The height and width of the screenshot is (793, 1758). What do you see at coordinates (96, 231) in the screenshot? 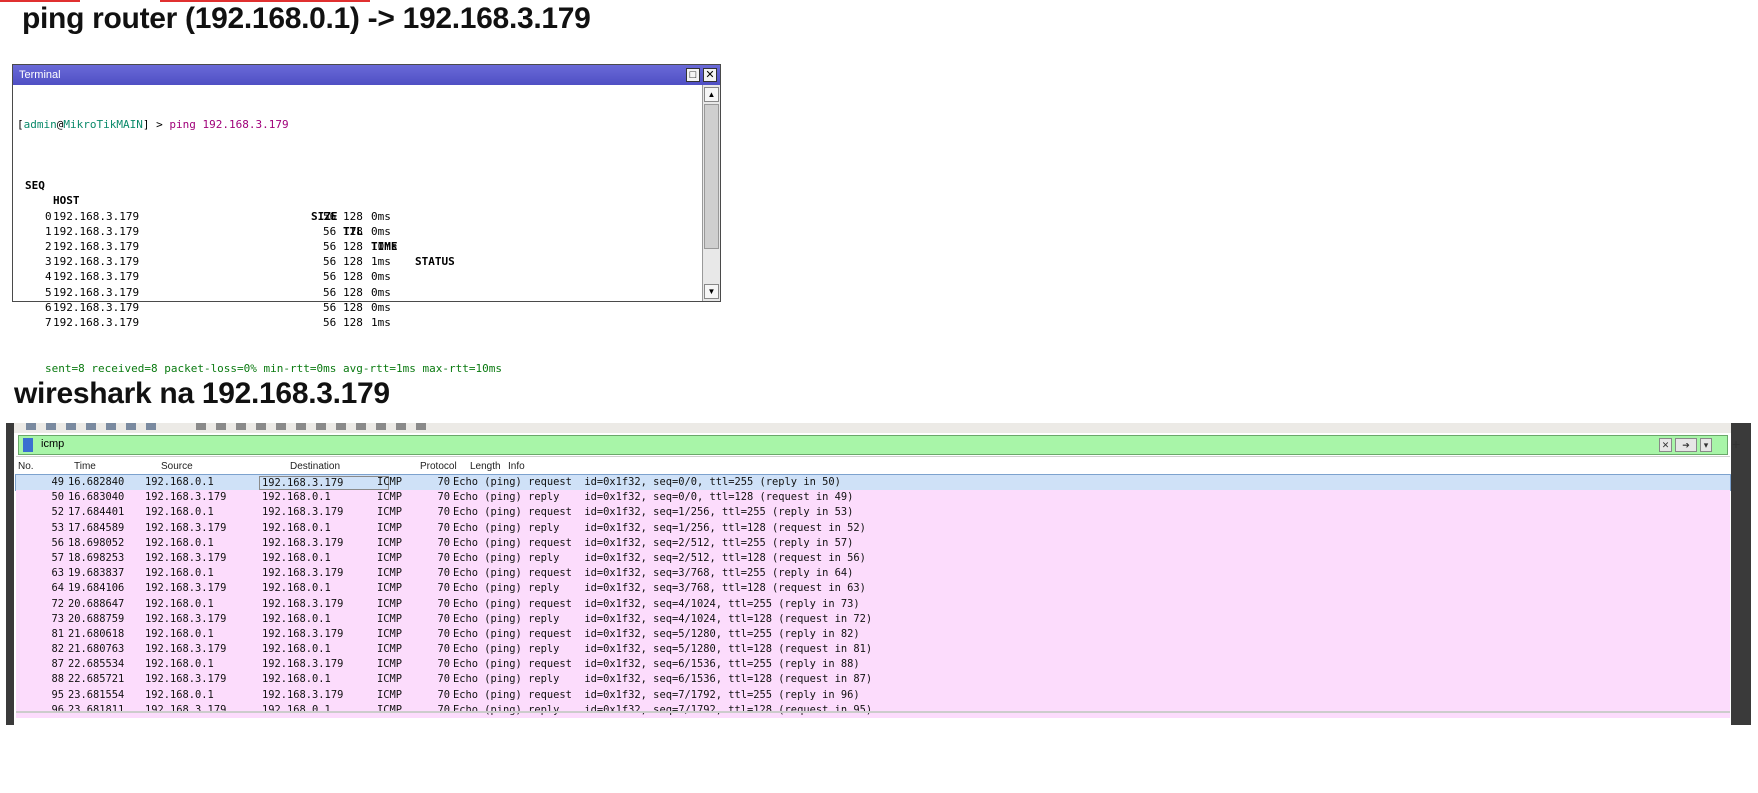
I see `ping-host: 192.168.3.179` at bounding box center [96, 231].